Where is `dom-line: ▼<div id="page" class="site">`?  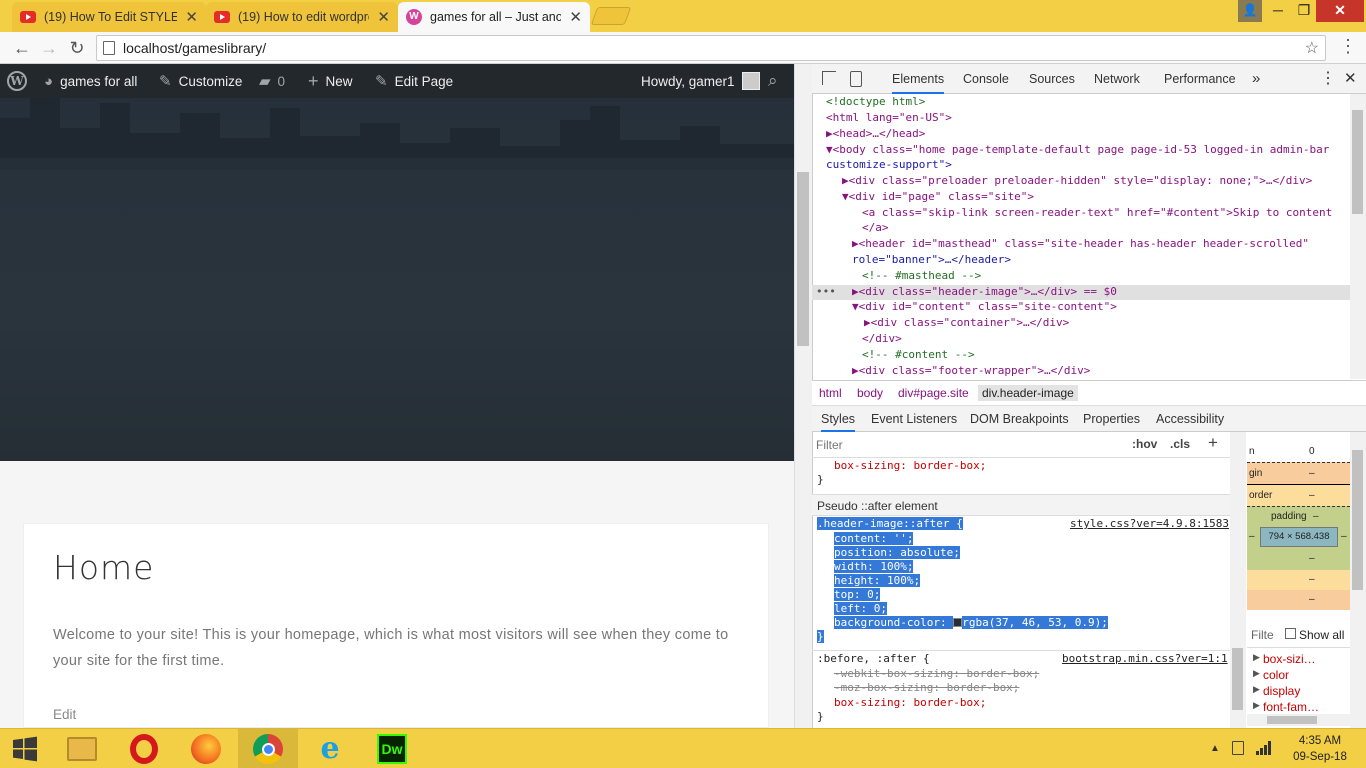
dom-line: ▼<div id="page" class="site"> is located at coordinates (938, 197).